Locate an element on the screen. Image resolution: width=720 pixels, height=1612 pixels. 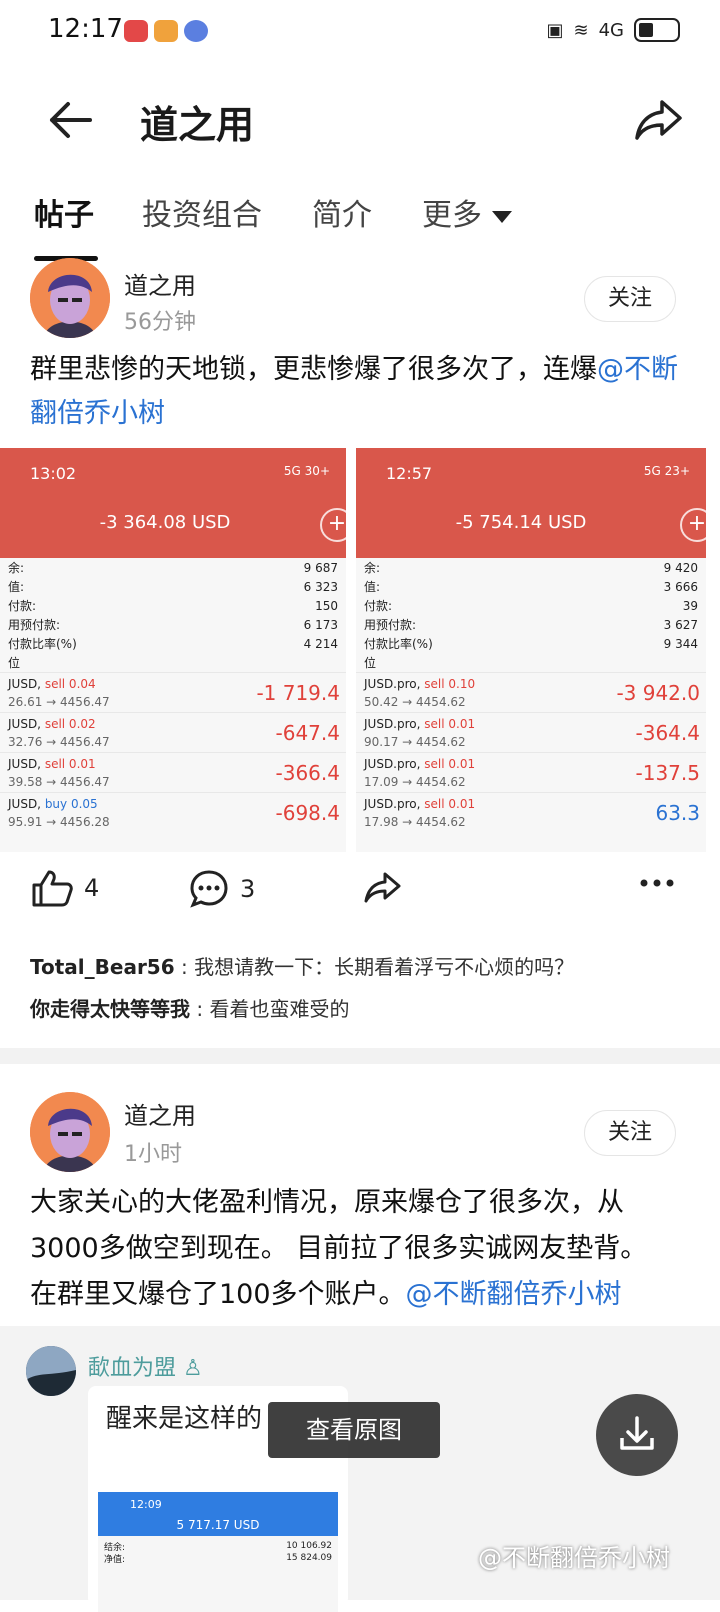
tab-posts: 帖子 is located at coordinates (64, 212).